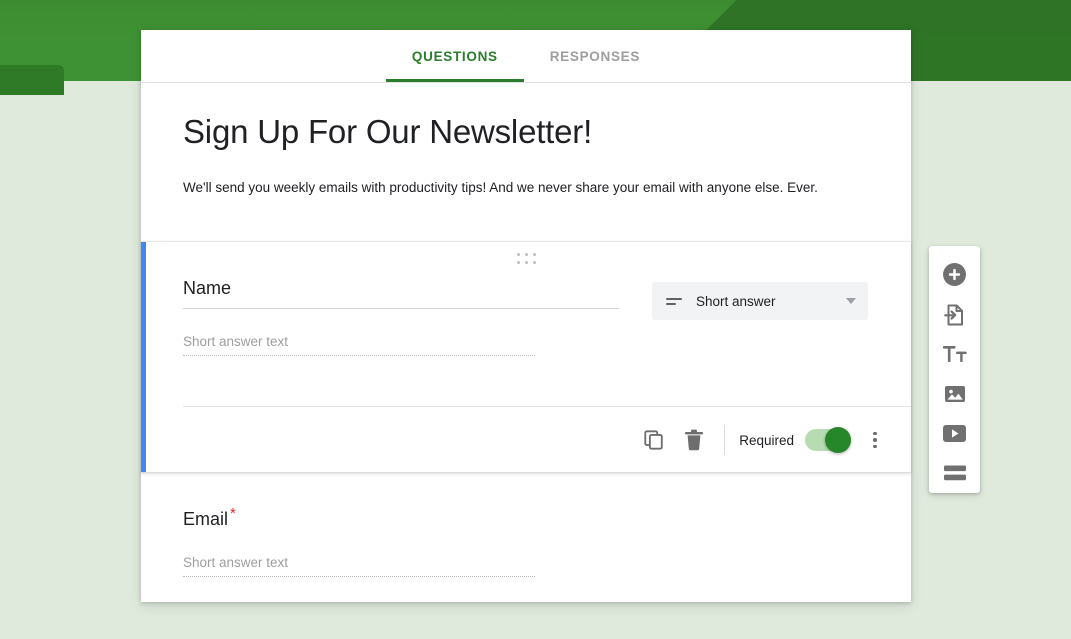  Describe the element at coordinates (838, 440) in the screenshot. I see `required-toggle-knob` at that location.